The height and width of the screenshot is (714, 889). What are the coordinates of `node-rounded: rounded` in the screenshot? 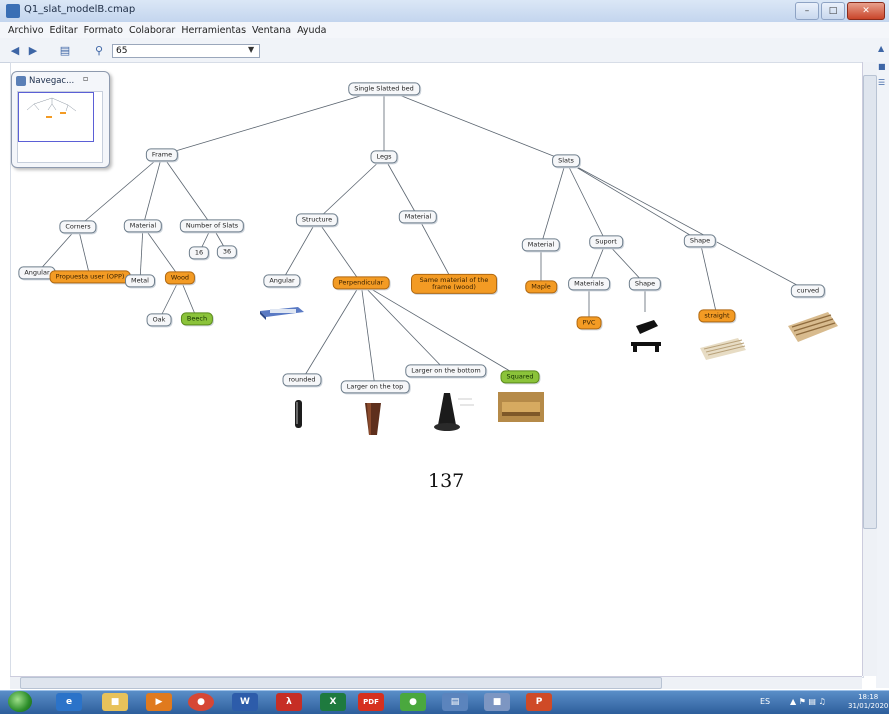 It's located at (302, 380).